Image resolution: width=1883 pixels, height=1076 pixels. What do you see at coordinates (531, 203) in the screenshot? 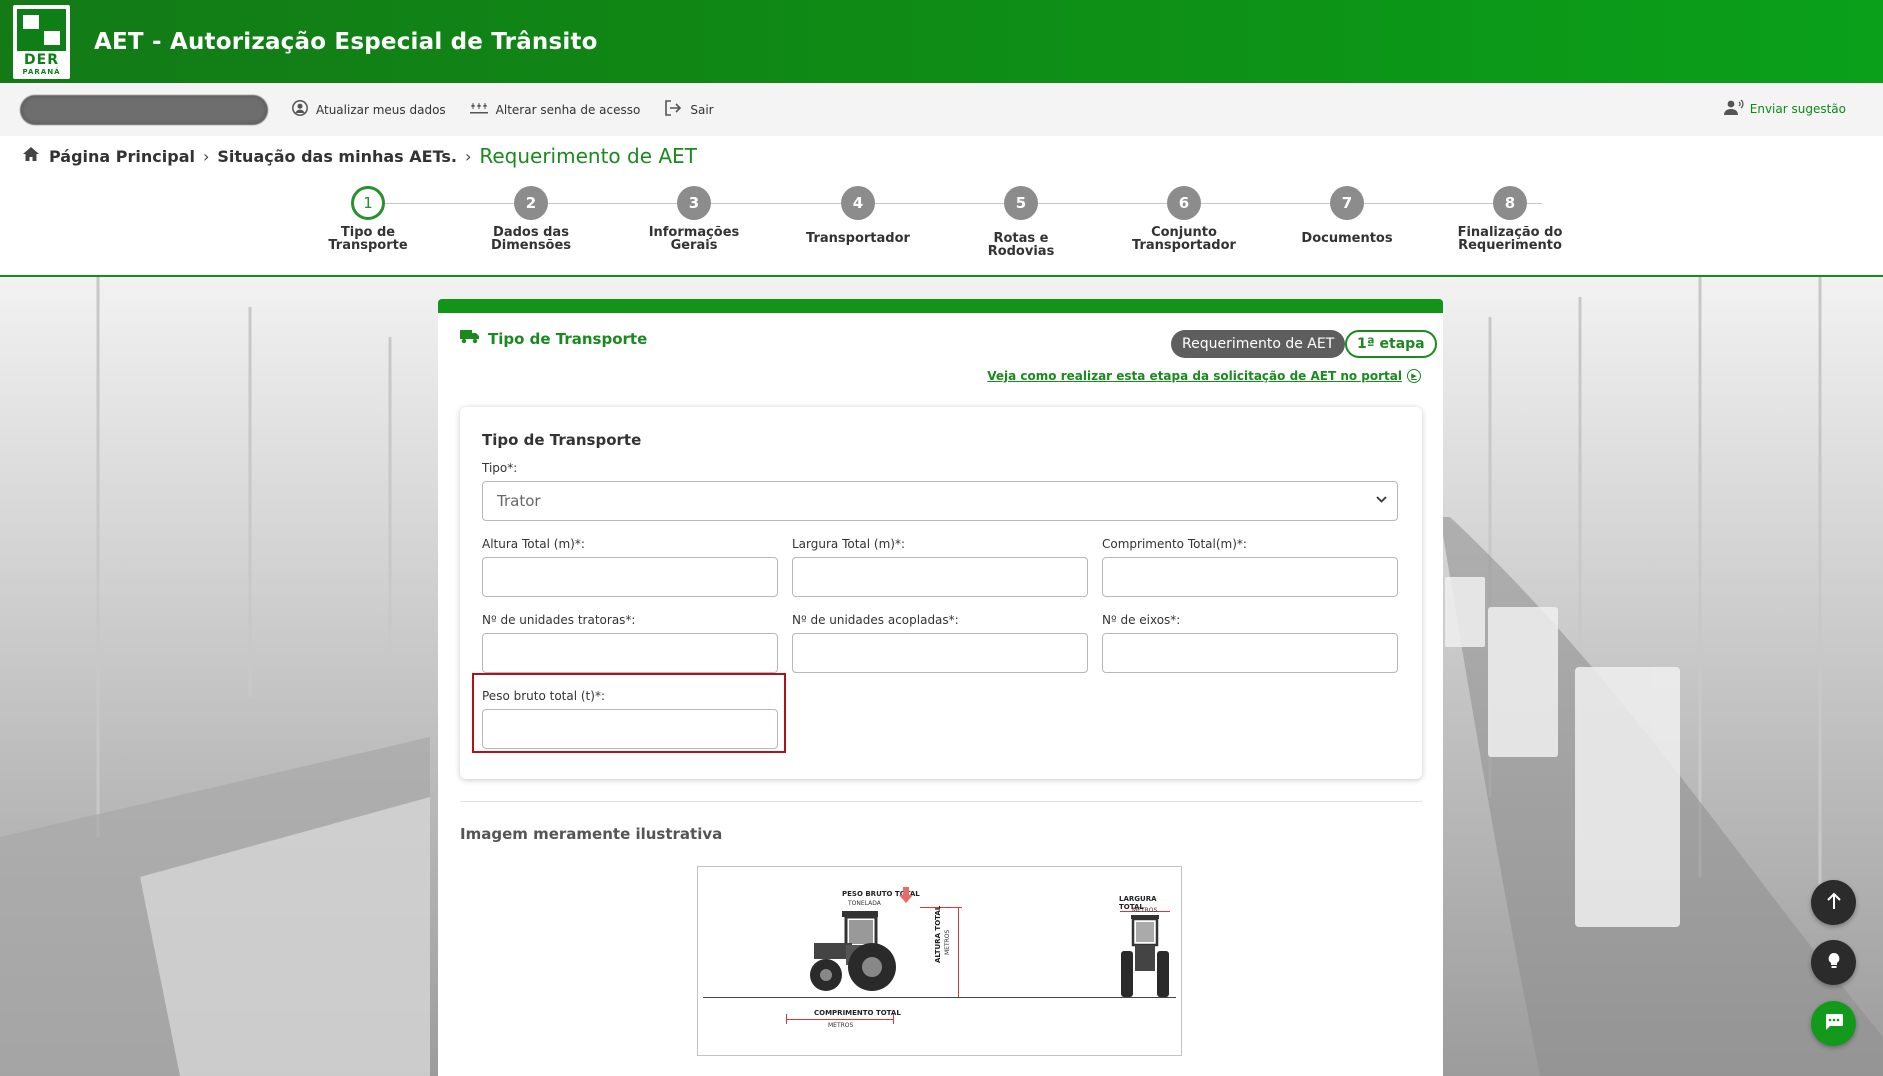
I see `step-2-number: 2` at bounding box center [531, 203].